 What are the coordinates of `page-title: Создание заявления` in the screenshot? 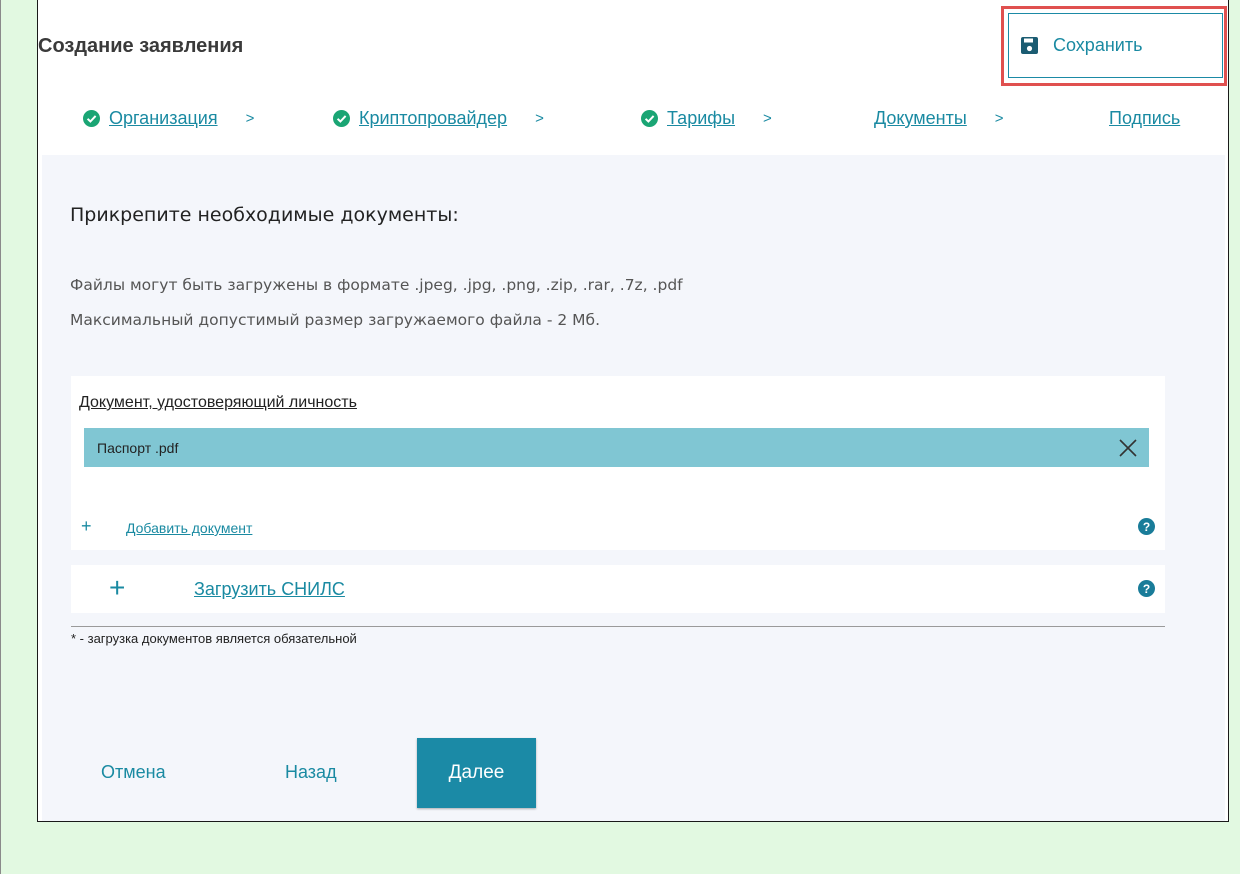 It's located at (141, 46).